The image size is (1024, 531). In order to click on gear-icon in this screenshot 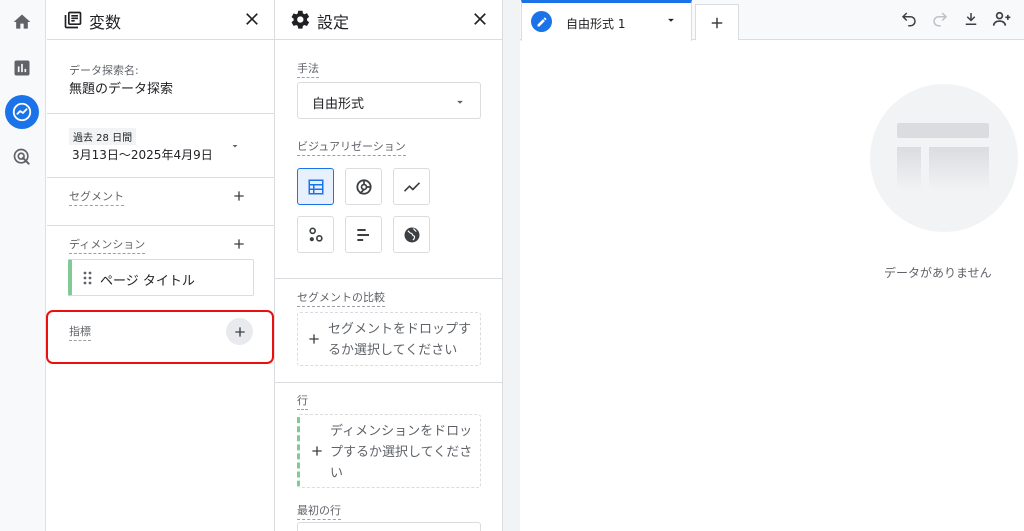, I will do `click(300, 19)`.